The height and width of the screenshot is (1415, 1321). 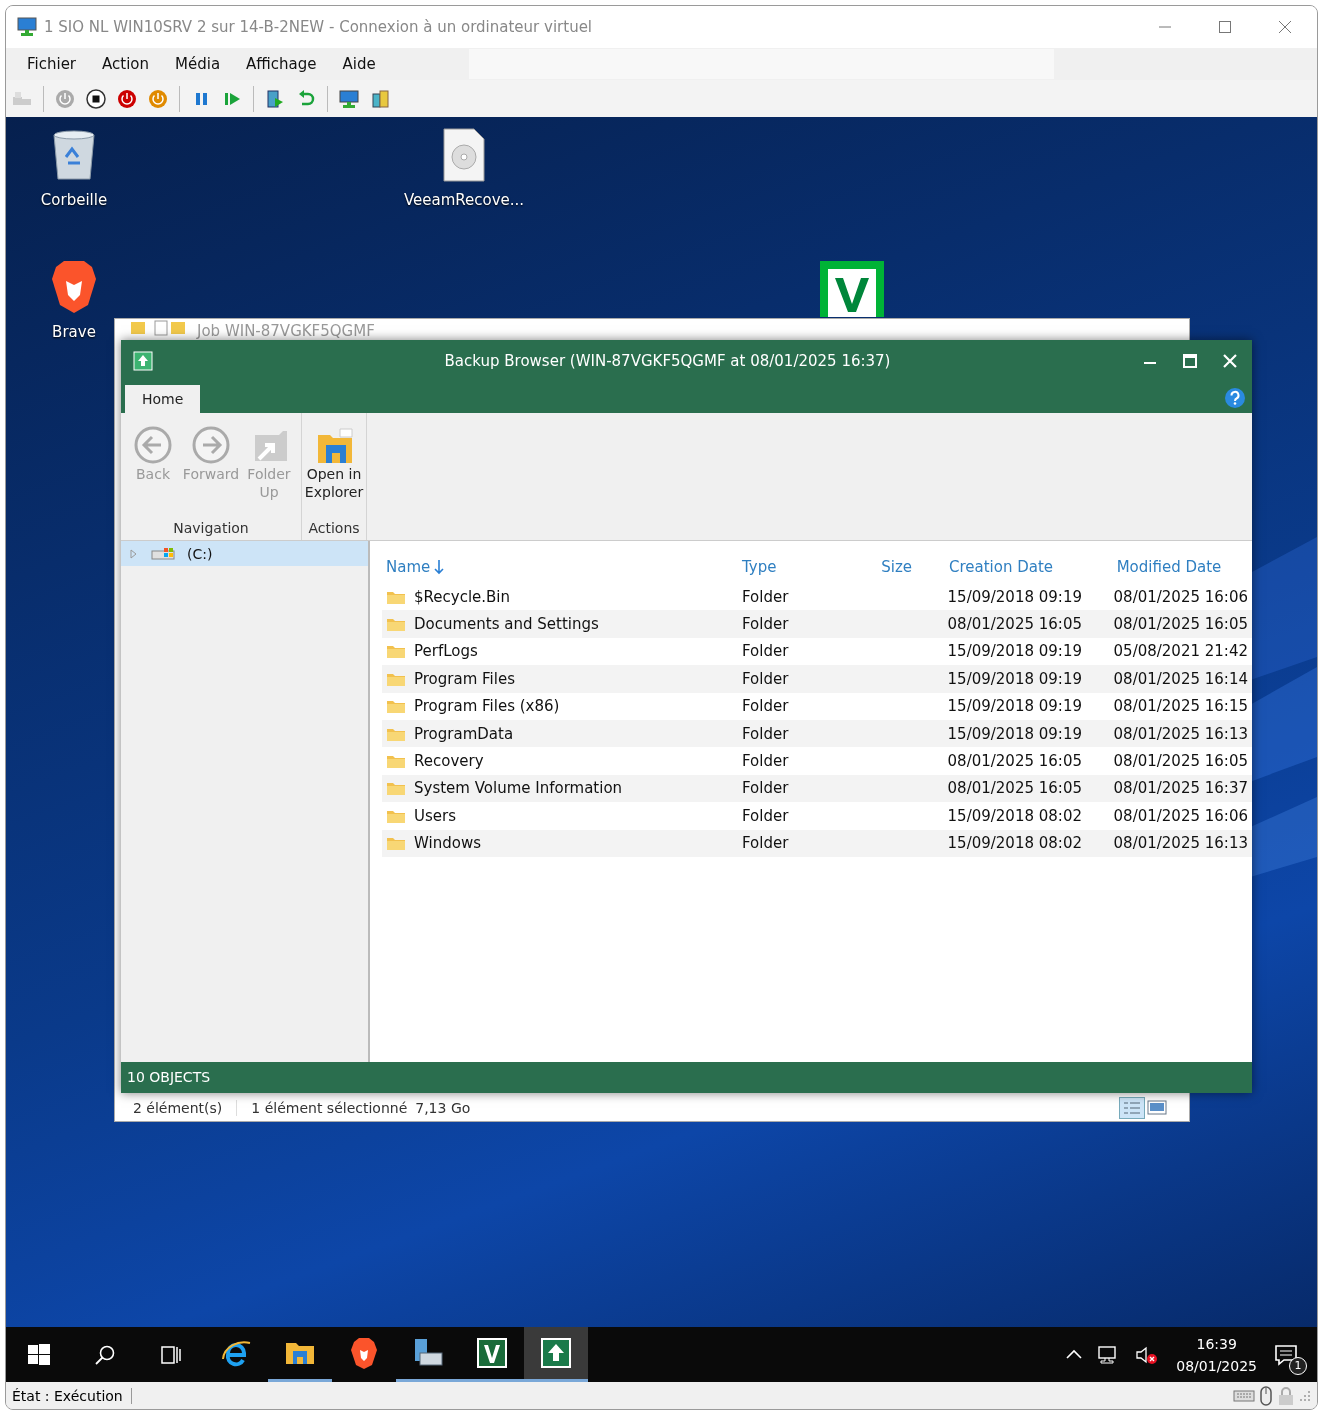 I want to click on status-text: 2 élément(s), so click(x=185, y=1107).